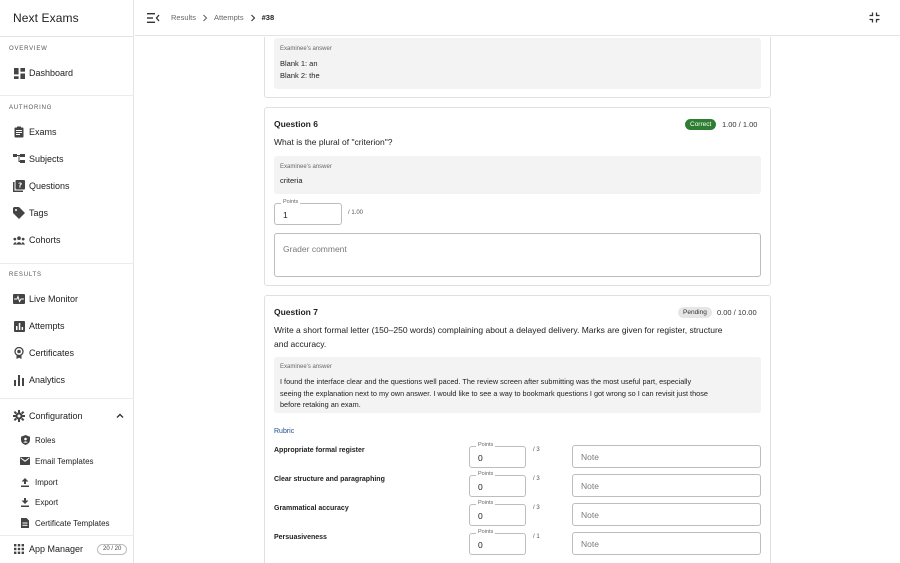 The image size is (900, 563). What do you see at coordinates (153, 18) in the screenshot?
I see `menu-collapse-icon` at bounding box center [153, 18].